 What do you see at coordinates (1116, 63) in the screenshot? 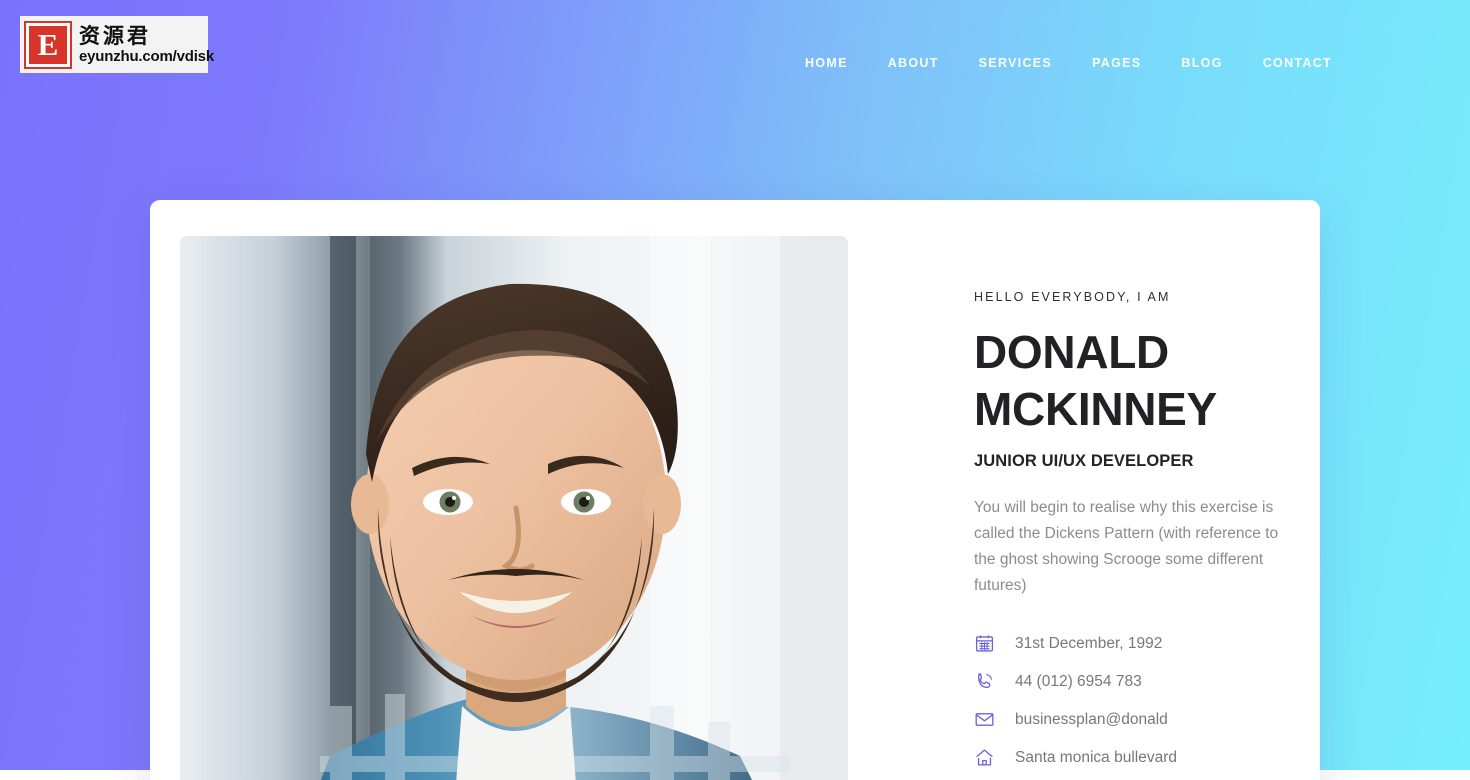
I see `nav-item-pages: PAGES` at bounding box center [1116, 63].